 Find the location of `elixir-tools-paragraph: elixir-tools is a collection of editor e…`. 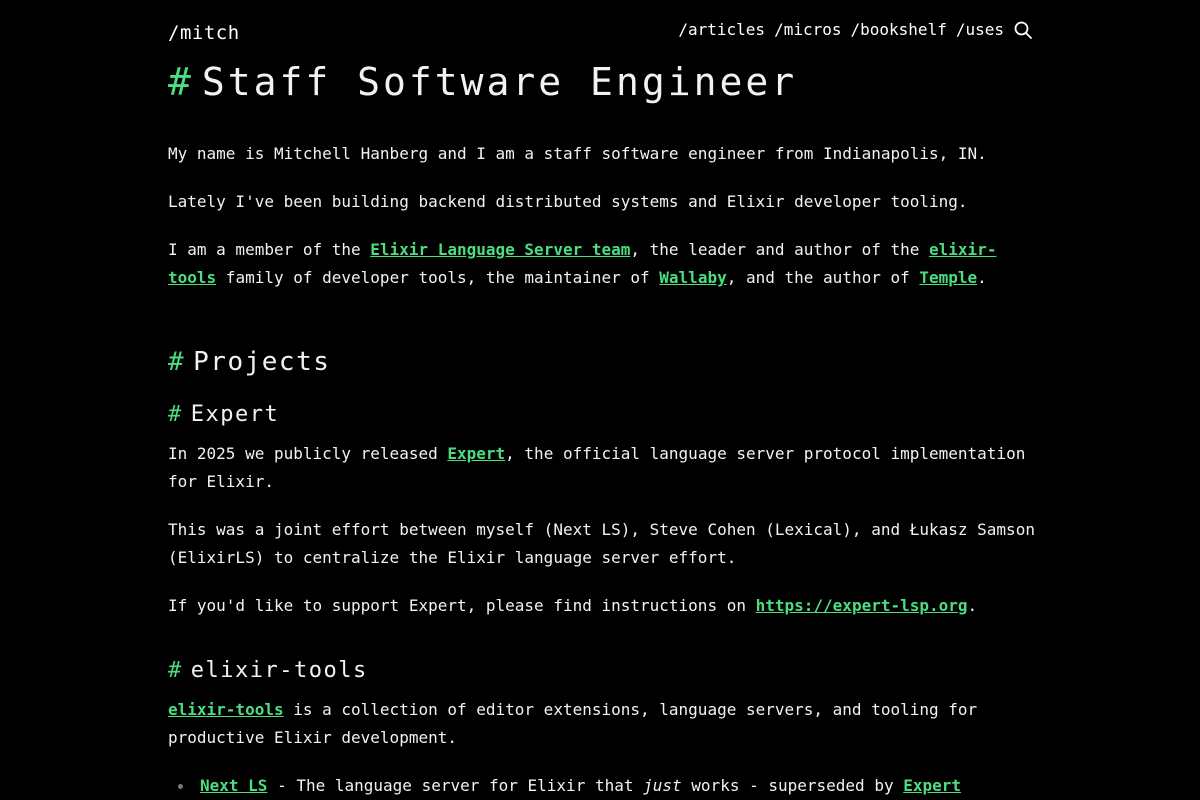

elixir-tools-paragraph: elixir-tools is a collection of editor e… is located at coordinates (603, 724).